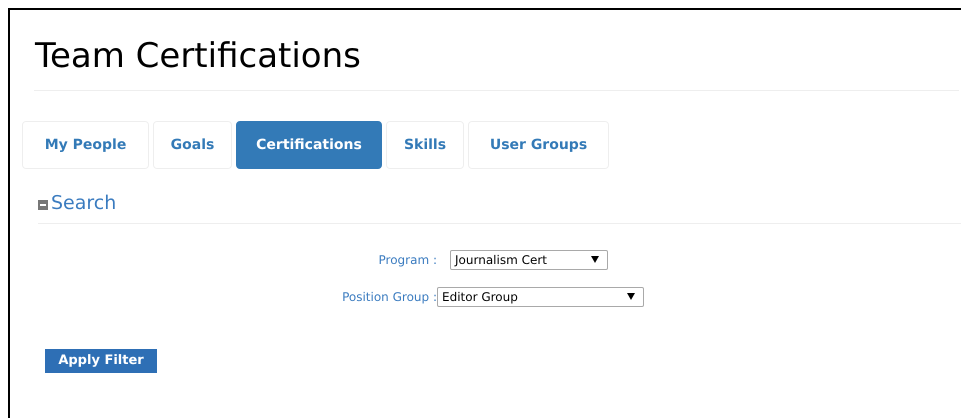  What do you see at coordinates (425, 145) in the screenshot?
I see `tab: Skills` at bounding box center [425, 145].